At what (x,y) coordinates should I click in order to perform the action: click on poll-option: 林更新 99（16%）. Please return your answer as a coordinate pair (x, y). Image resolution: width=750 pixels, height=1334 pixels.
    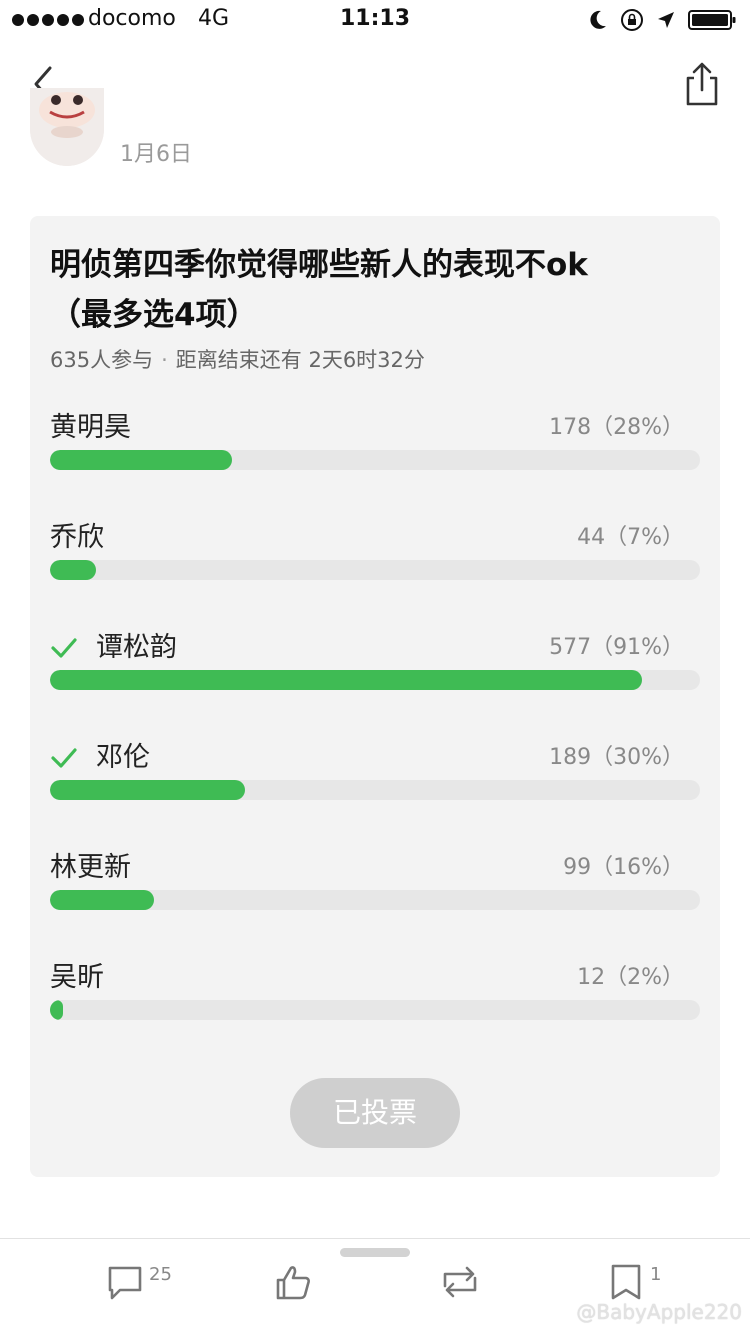
    Looking at the image, I should click on (375, 888).